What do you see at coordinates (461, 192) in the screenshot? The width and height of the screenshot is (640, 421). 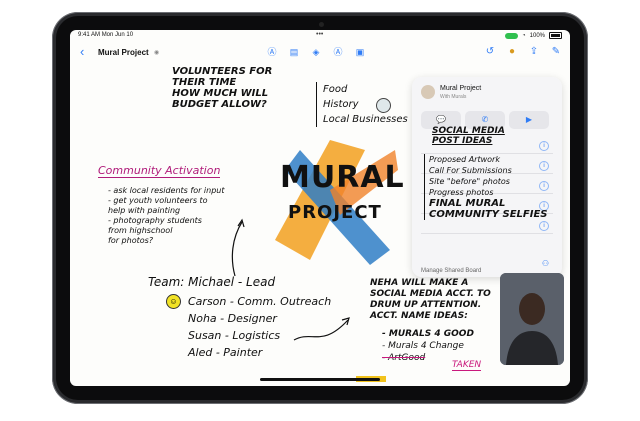 I see `list-item: Progress photos` at bounding box center [461, 192].